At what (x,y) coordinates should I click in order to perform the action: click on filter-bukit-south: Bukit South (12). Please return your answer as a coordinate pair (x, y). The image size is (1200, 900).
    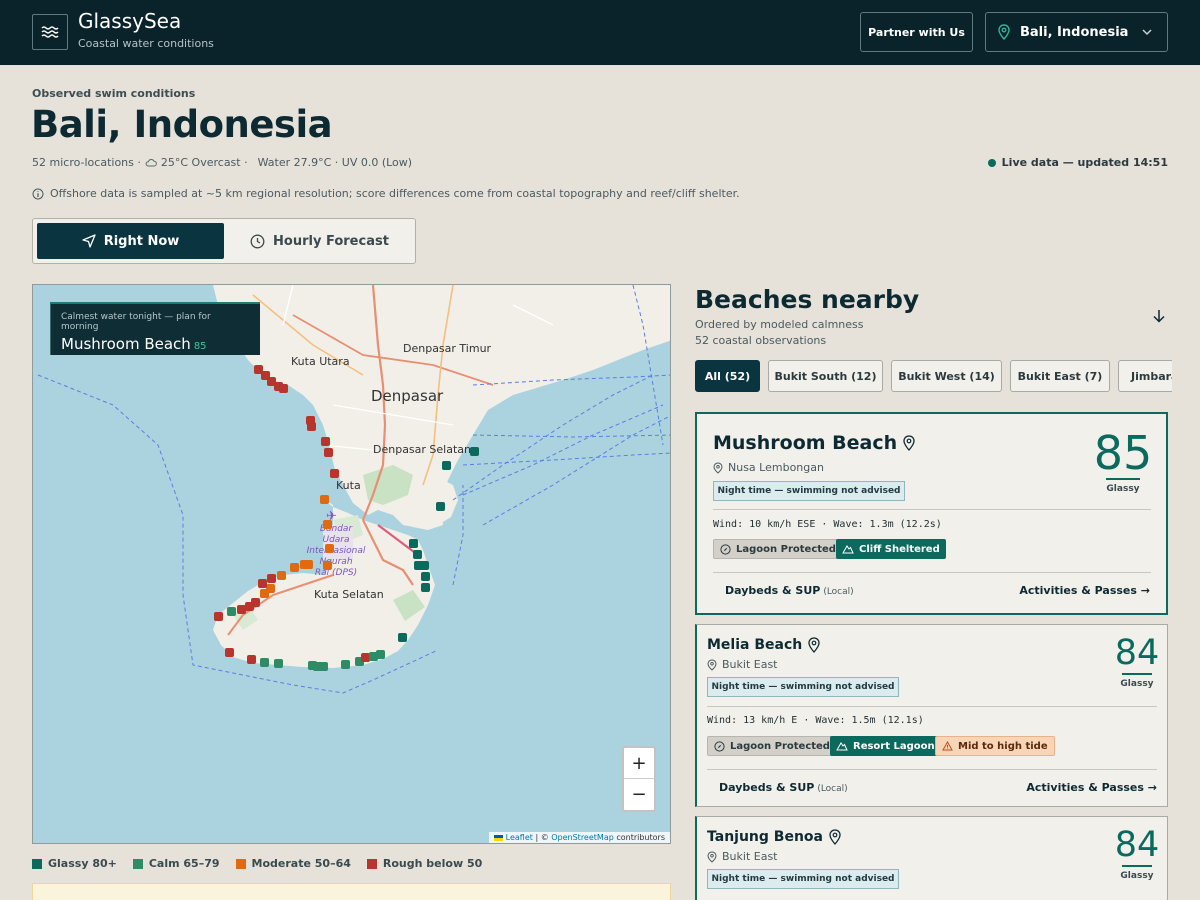
    Looking at the image, I should click on (825, 376).